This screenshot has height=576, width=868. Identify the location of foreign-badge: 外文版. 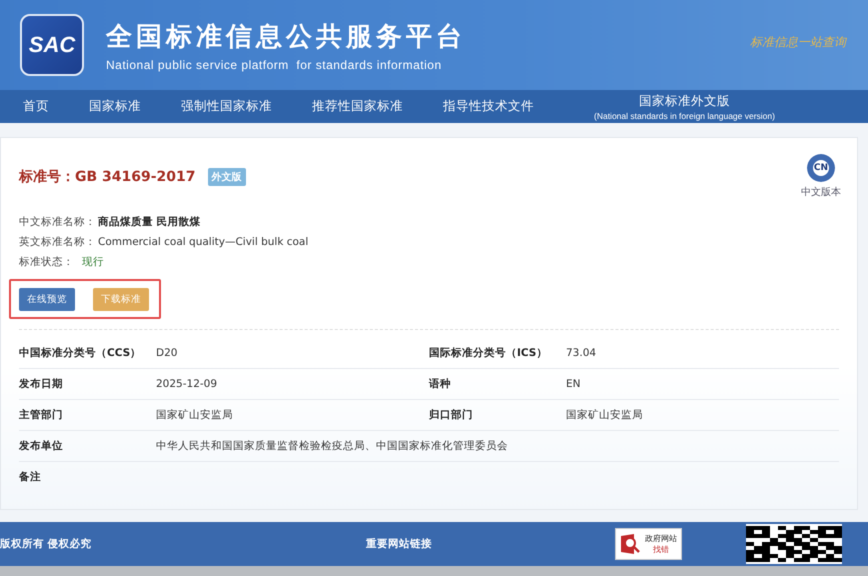
(227, 177).